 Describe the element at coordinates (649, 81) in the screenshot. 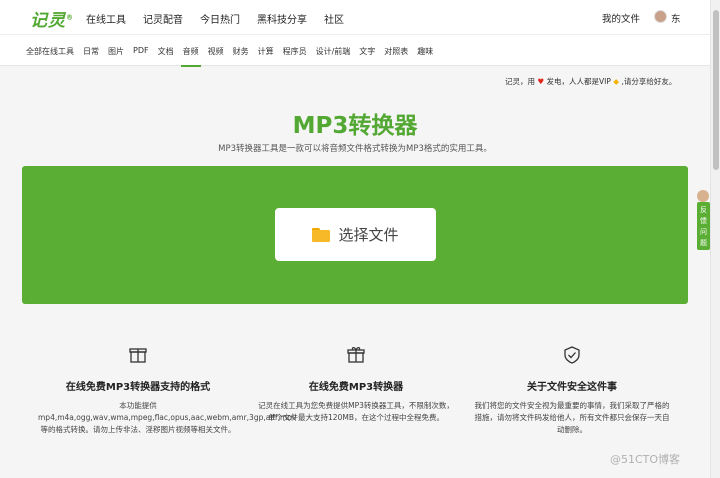

I see `notice-text-3: ,请分享给好友。` at that location.